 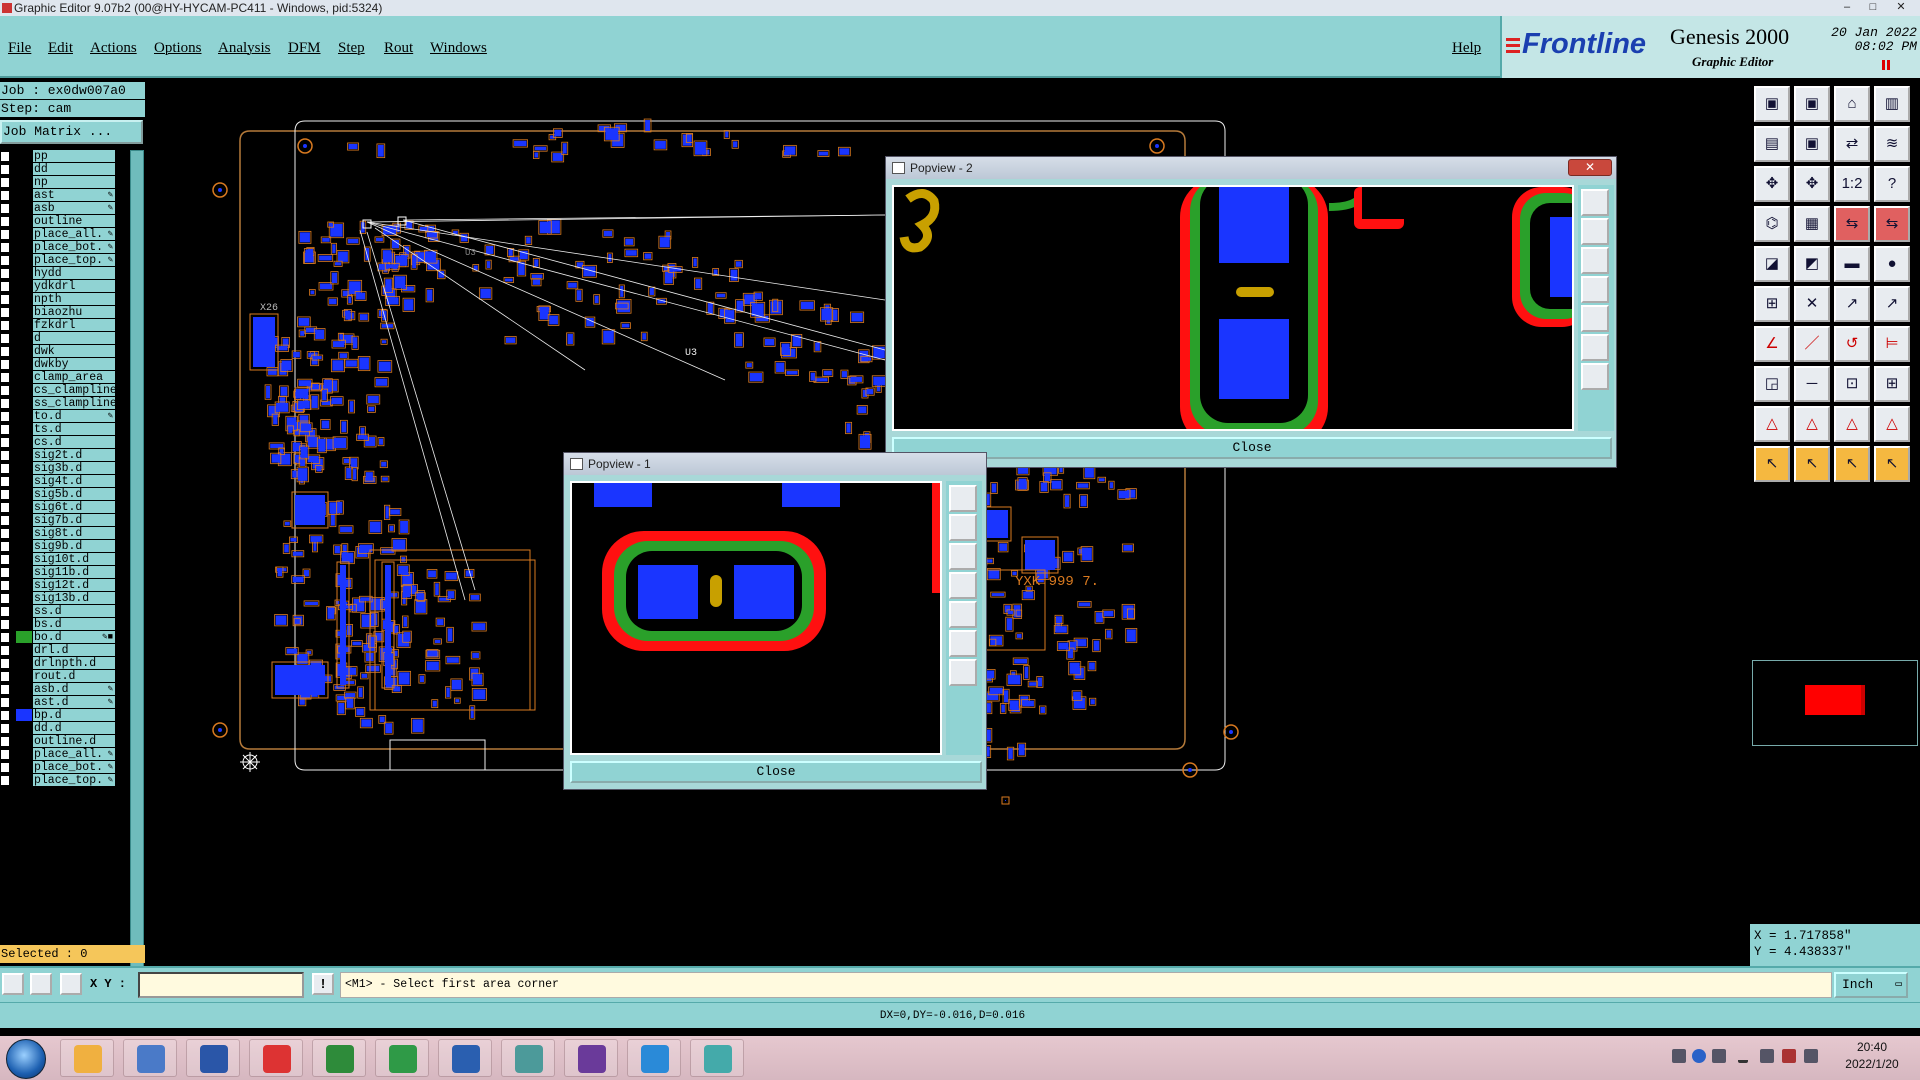 I want to click on start-button, so click(x=26, y=1059).